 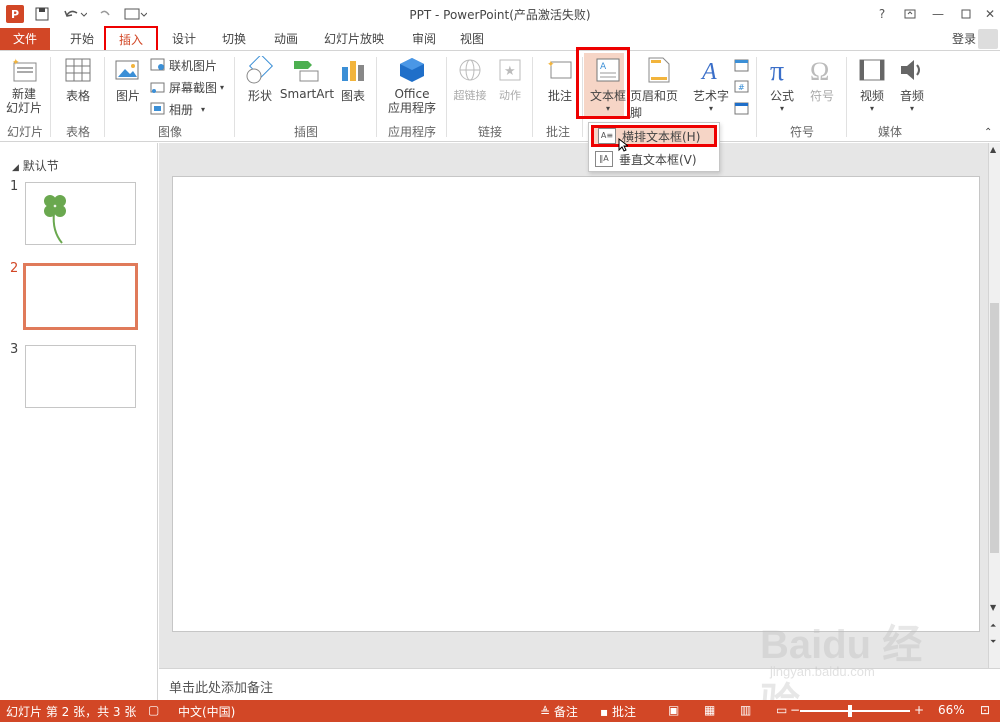 I want to click on chevron-down-icon: ▾, so click(x=222, y=87).